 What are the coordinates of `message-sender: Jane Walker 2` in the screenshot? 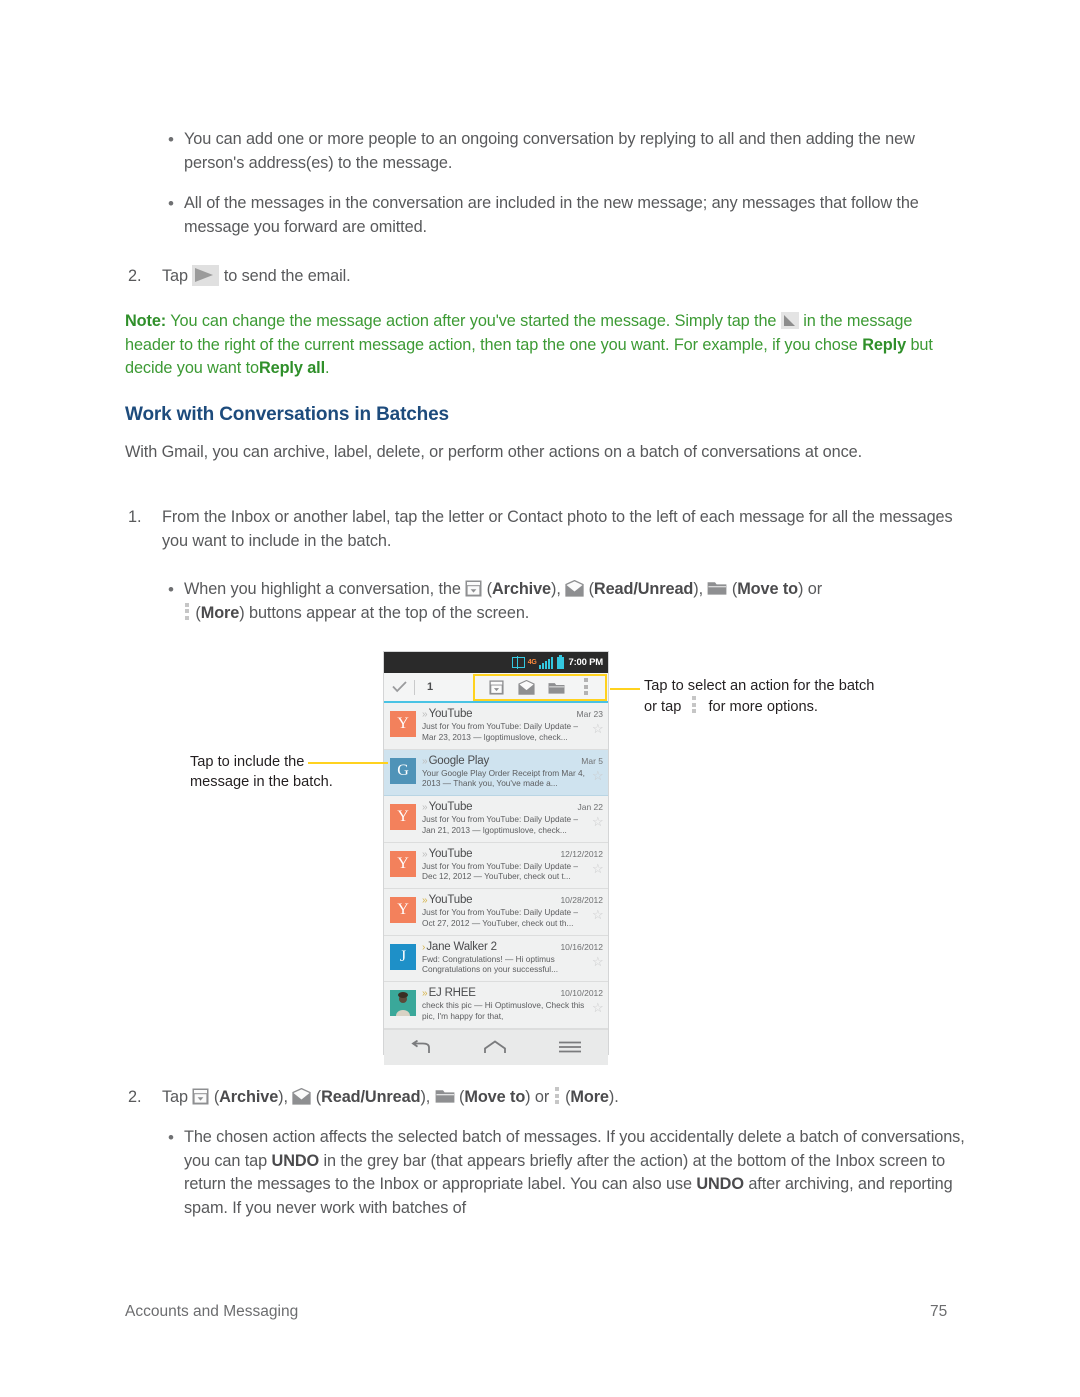 It's located at (461, 946).